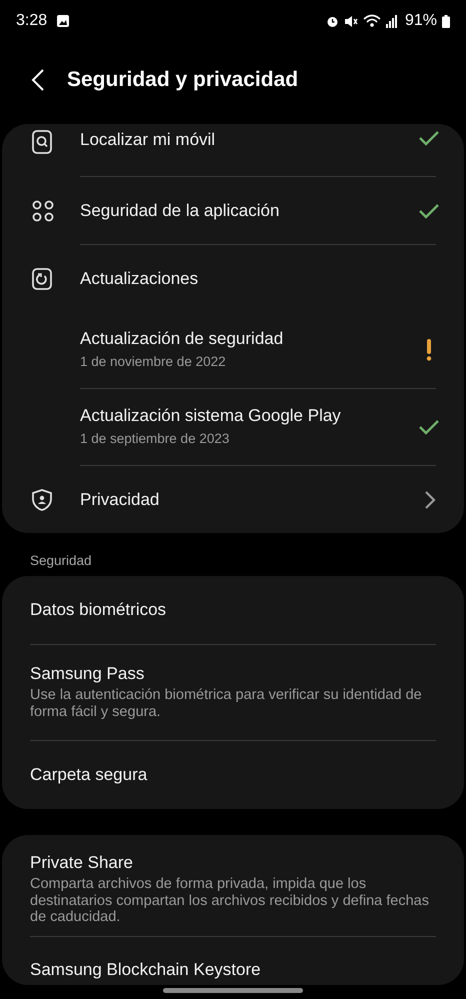 Image resolution: width=466 pixels, height=999 pixels. What do you see at coordinates (155, 439) in the screenshot?
I see `setting-date: 1 de septiembre de 2023` at bounding box center [155, 439].